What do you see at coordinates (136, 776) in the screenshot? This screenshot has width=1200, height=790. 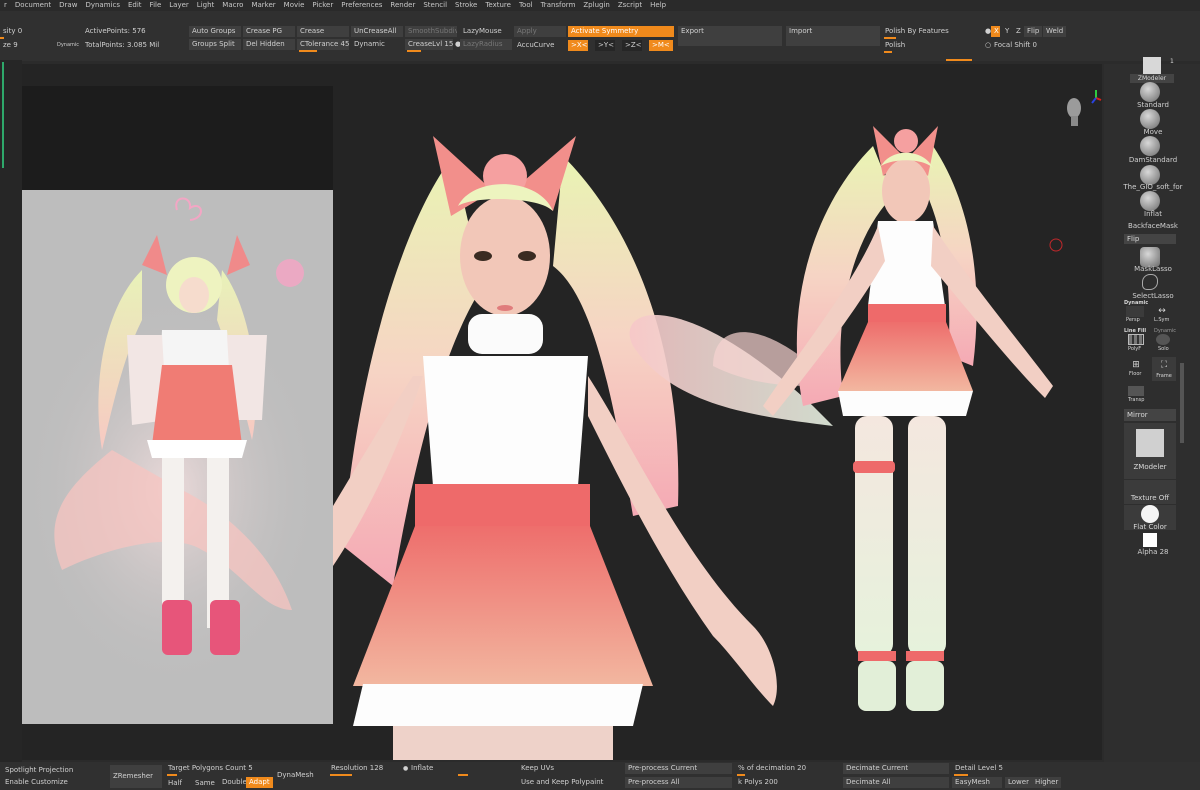 I see `zremesher-button: ZRemesher` at bounding box center [136, 776].